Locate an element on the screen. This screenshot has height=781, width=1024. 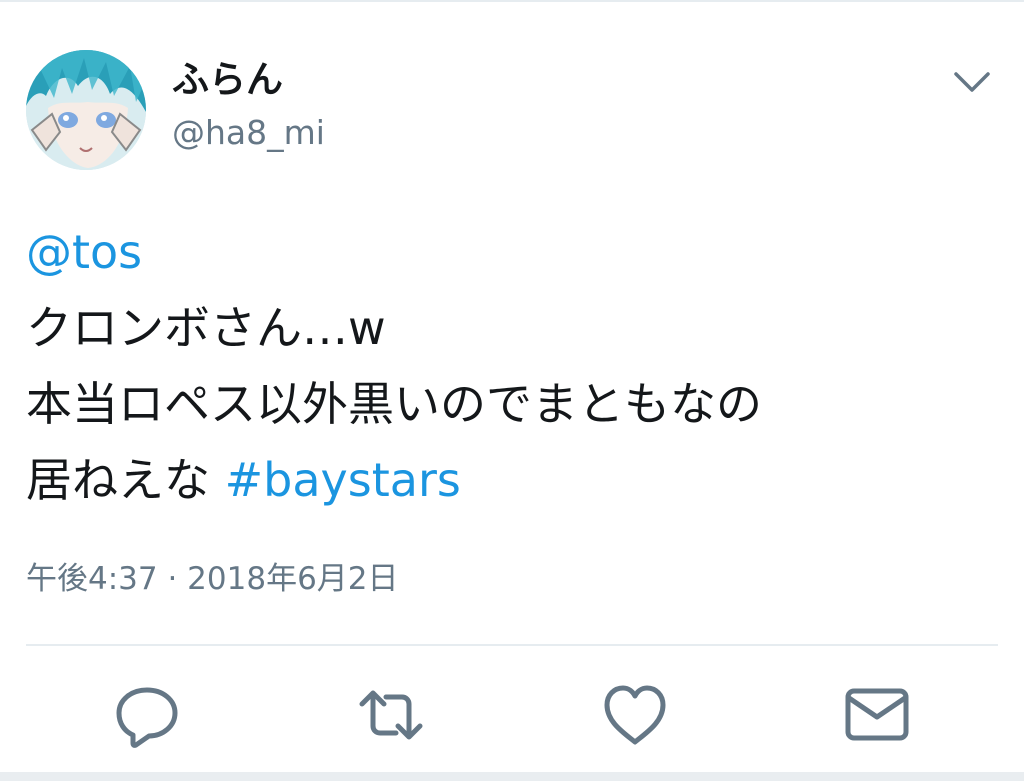
avatar-image is located at coordinates (86, 110).